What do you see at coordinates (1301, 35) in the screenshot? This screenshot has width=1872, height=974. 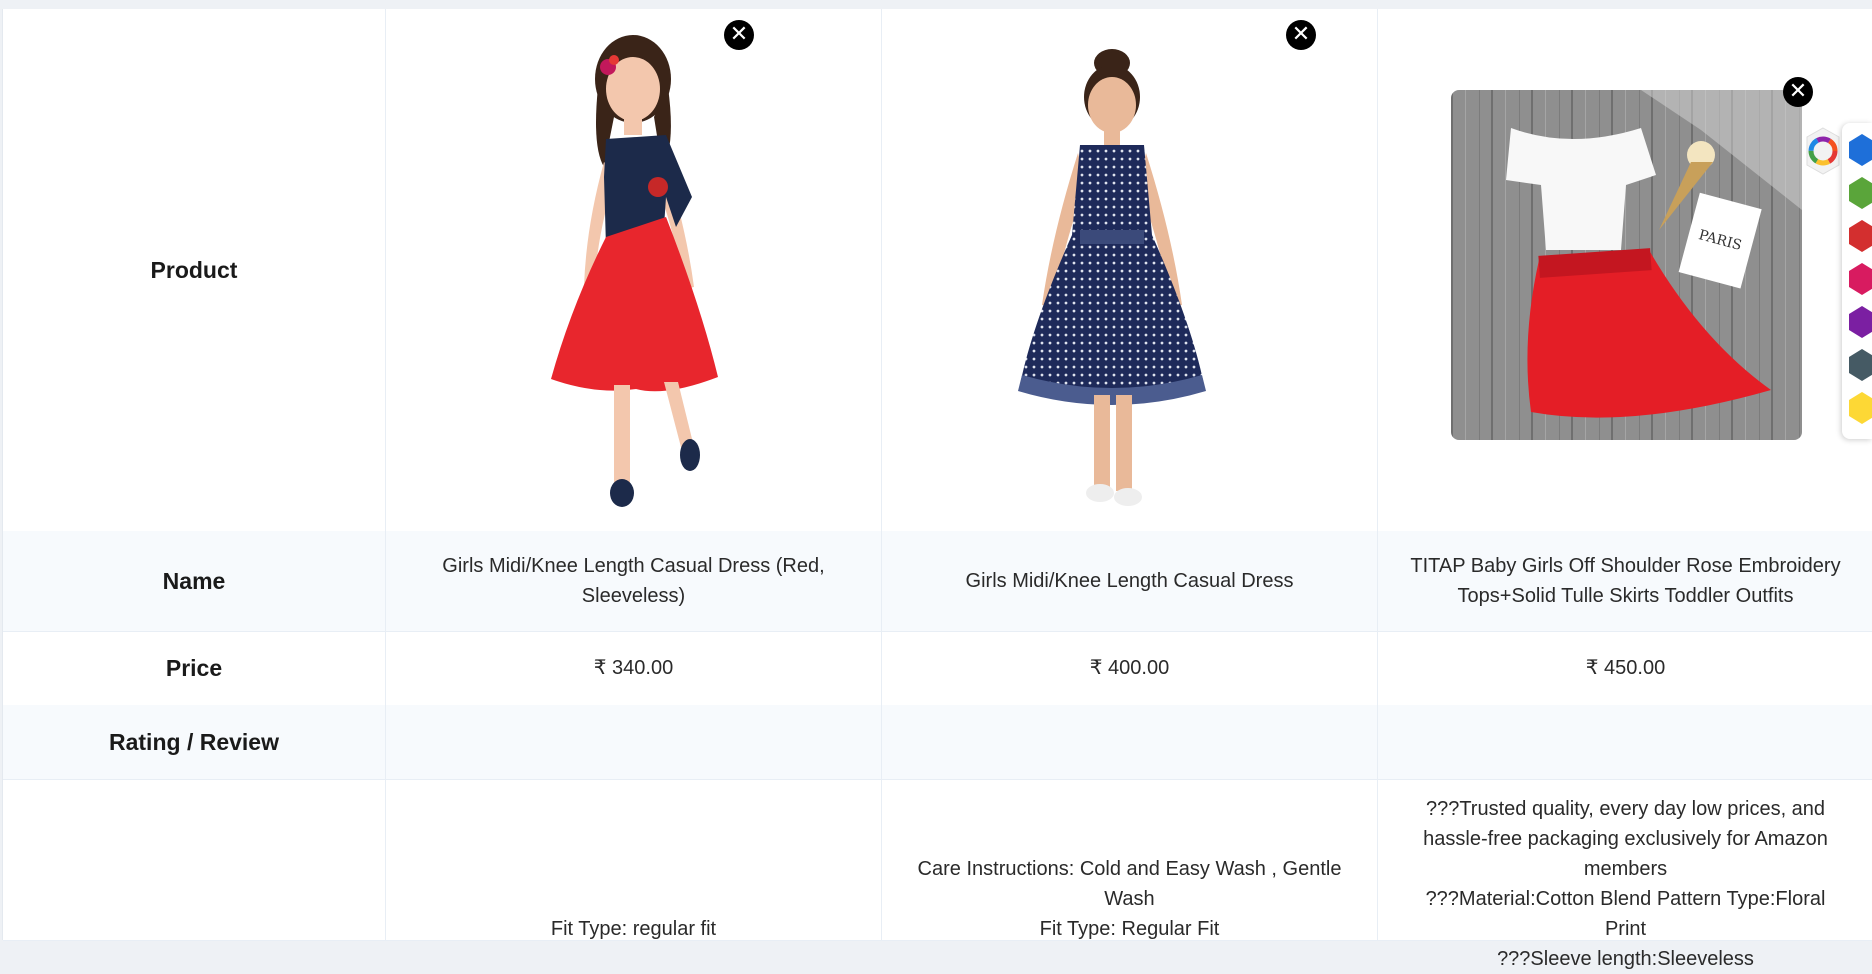 I see `remove-product-2-button: ✕` at bounding box center [1301, 35].